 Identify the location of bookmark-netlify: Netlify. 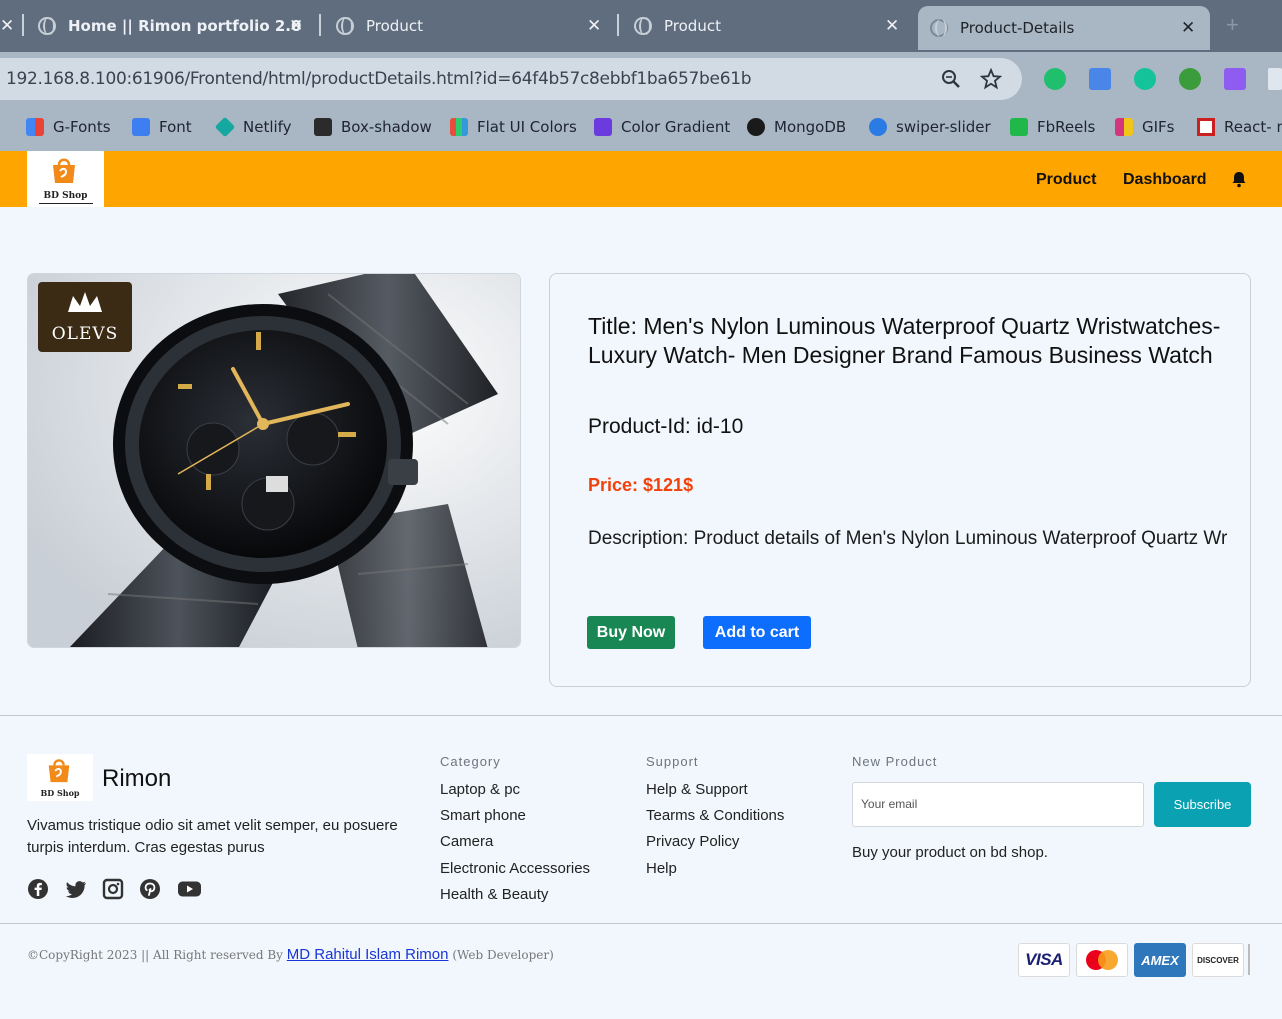
(253, 127).